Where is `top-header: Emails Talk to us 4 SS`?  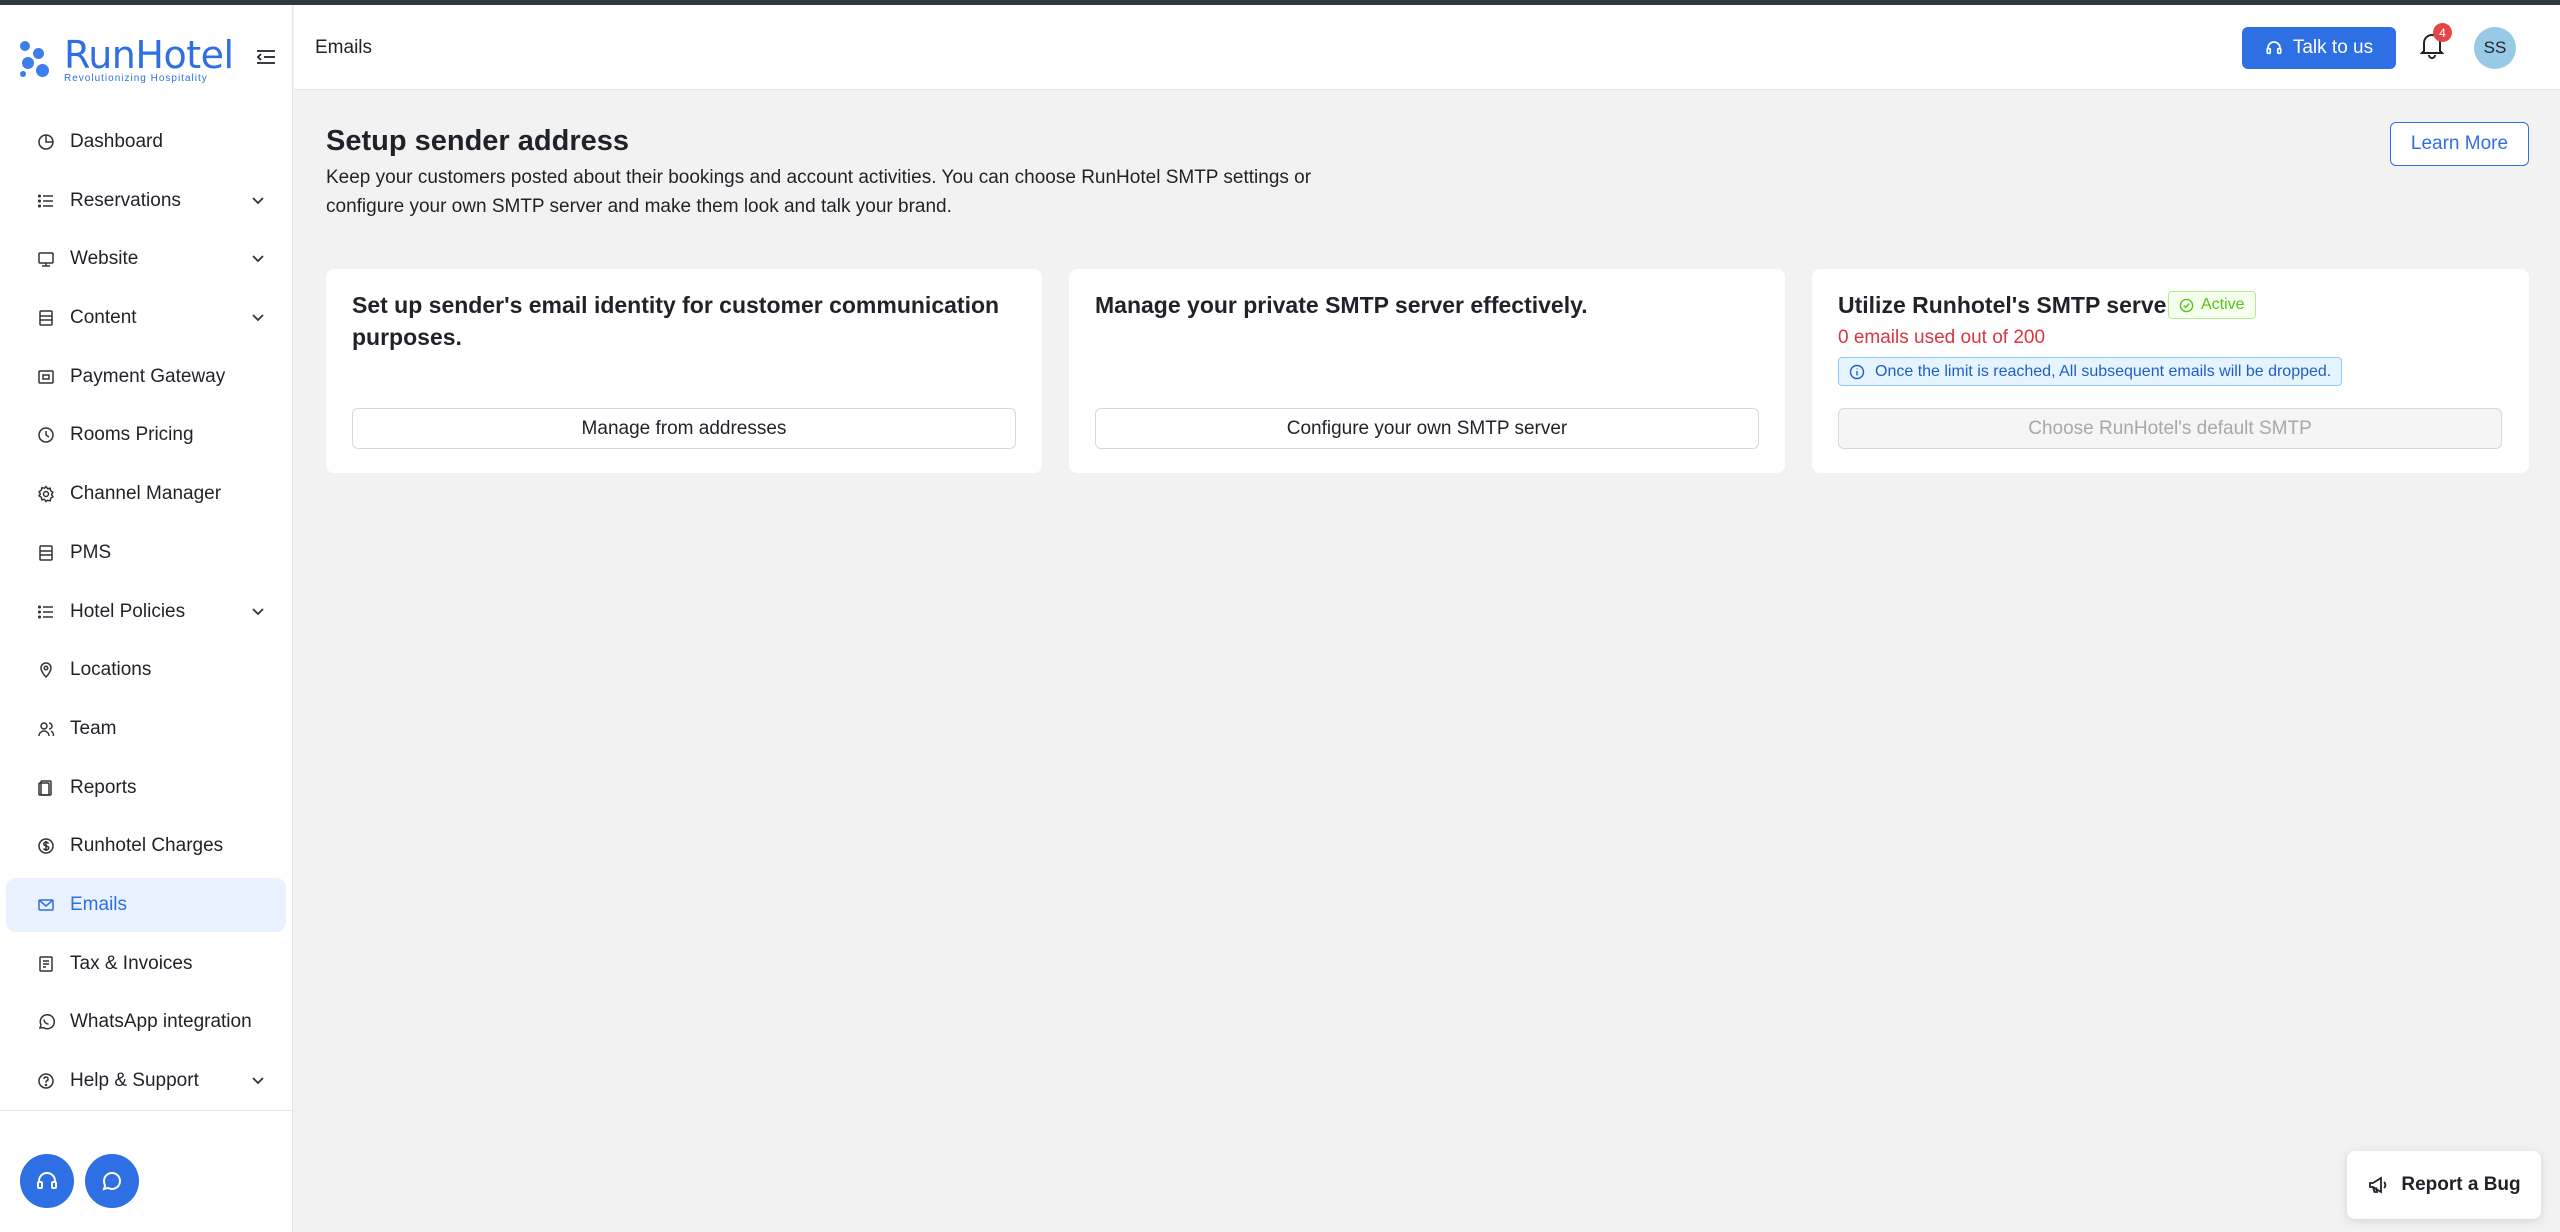
top-header: Emails Talk to us 4 SS is located at coordinates (1427, 47).